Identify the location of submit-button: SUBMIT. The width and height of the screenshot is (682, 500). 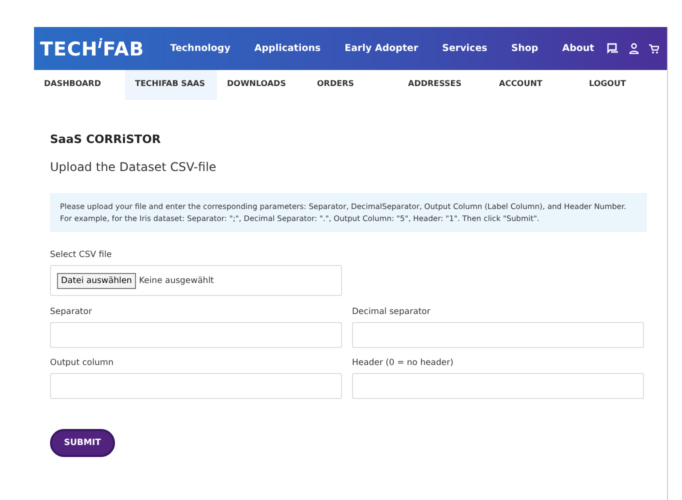
(82, 443).